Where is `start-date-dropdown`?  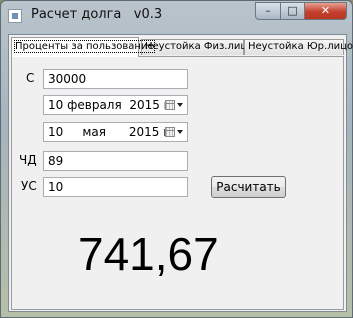
start-date-dropdown is located at coordinates (174, 105).